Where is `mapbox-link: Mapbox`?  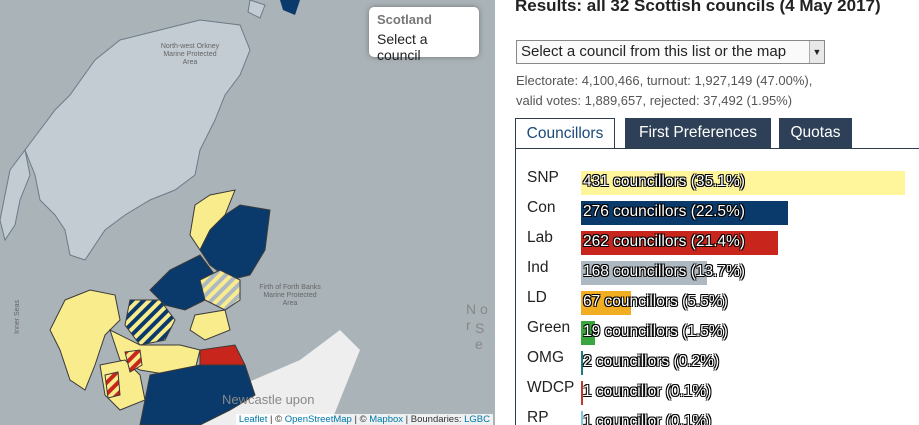
mapbox-link: Mapbox is located at coordinates (386, 419).